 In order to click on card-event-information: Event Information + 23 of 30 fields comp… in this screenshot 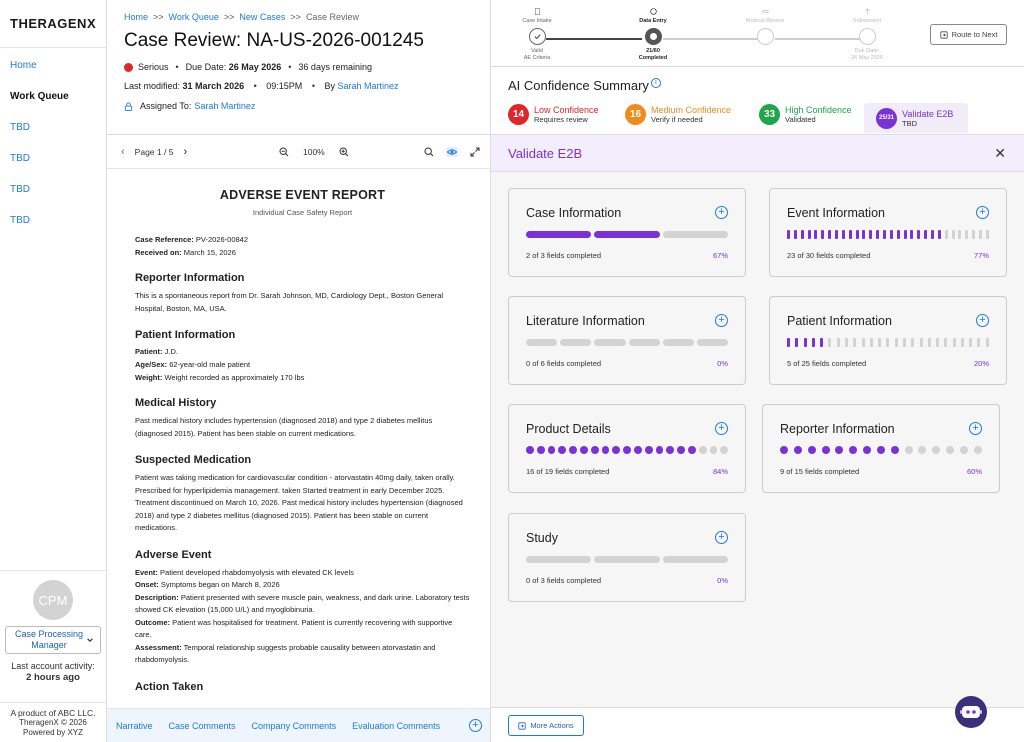, I will do `click(888, 232)`.